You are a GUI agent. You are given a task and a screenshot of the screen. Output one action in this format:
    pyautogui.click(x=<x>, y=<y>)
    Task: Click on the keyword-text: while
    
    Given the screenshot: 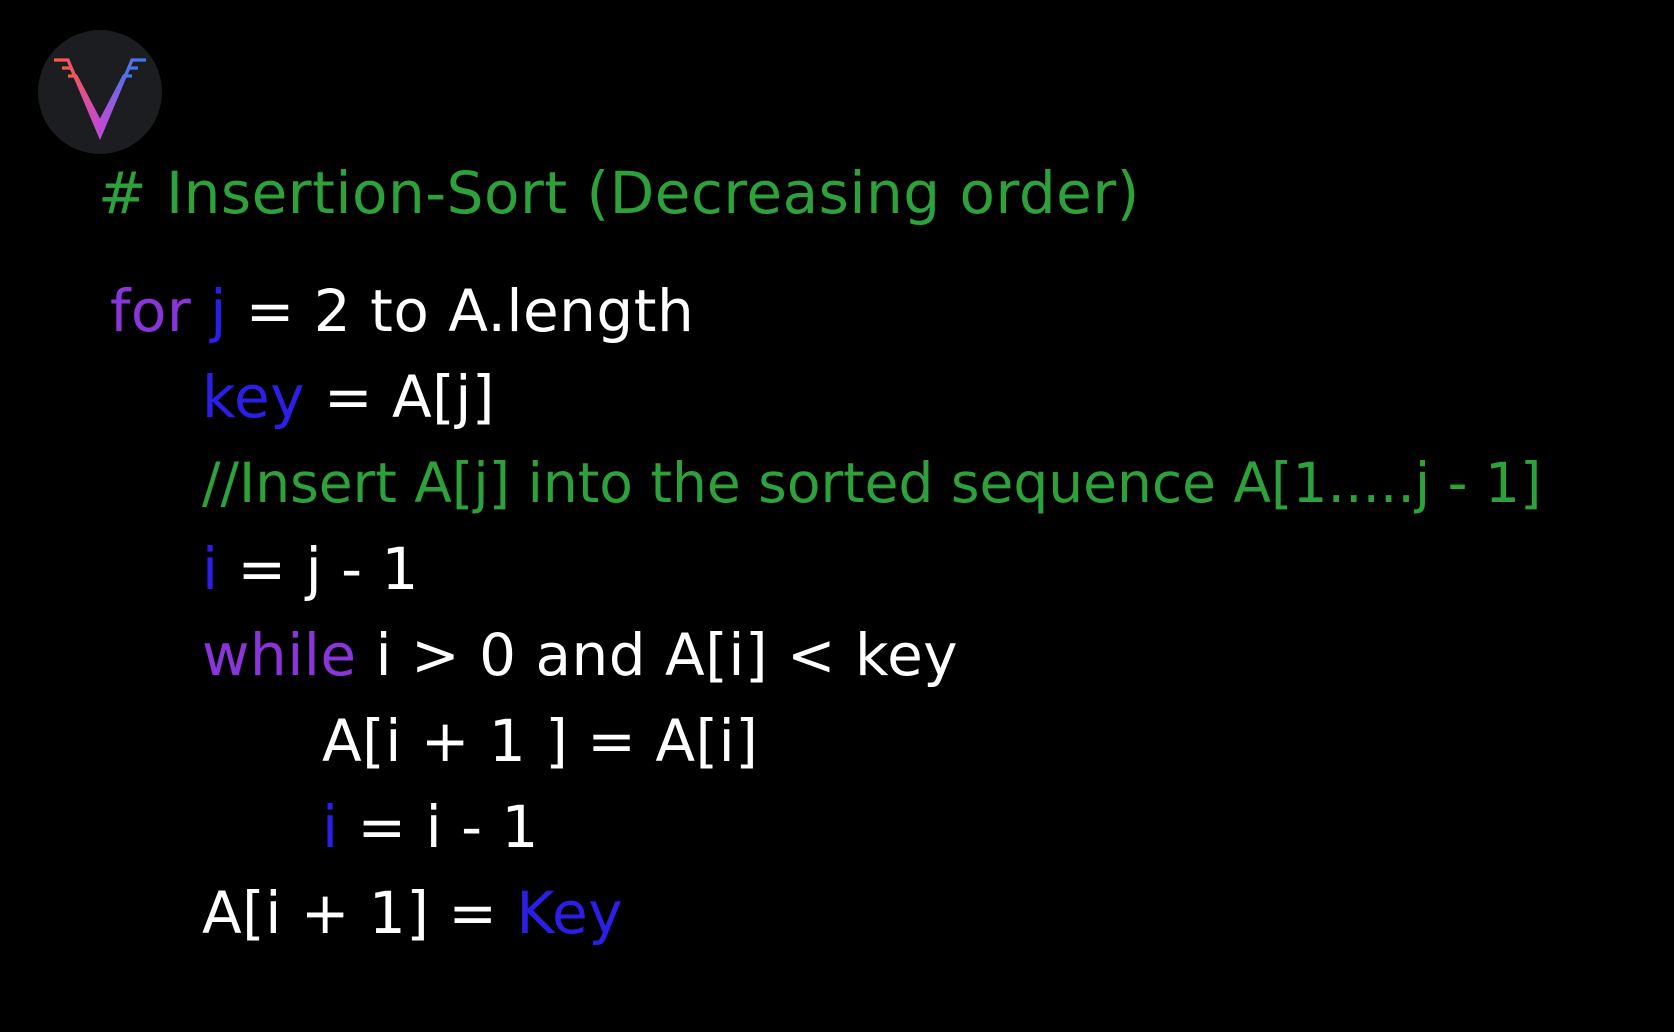 What is the action you would take?
    pyautogui.click(x=289, y=655)
    